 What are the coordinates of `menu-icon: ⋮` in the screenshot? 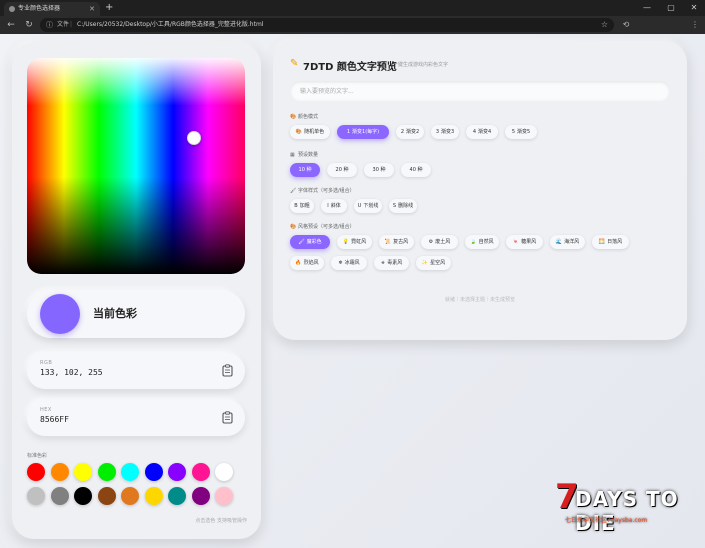 It's located at (695, 25).